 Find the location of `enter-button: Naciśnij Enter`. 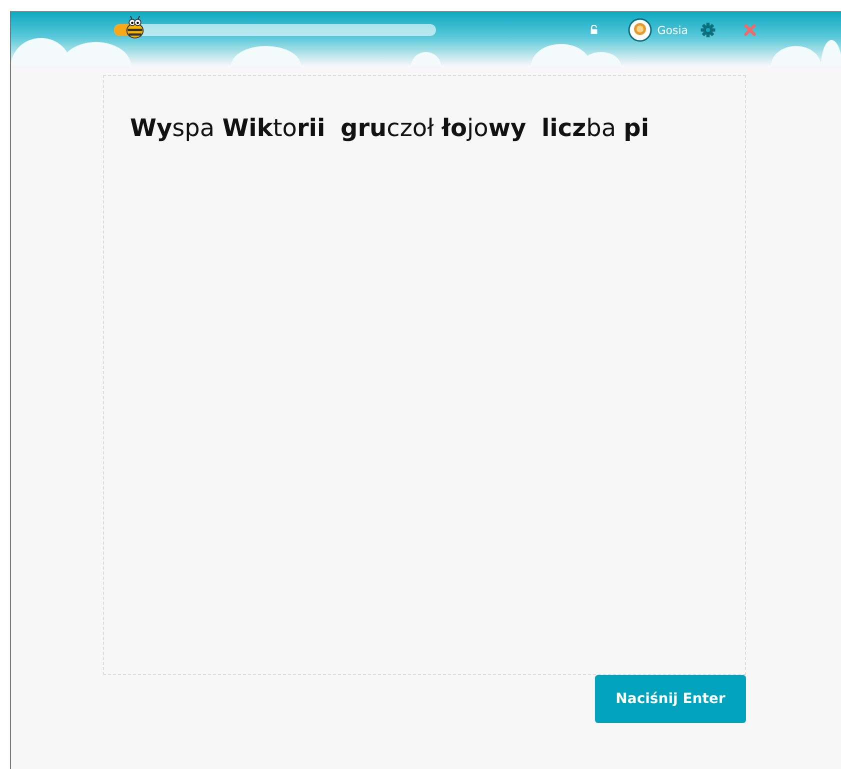

enter-button: Naciśnij Enter is located at coordinates (670, 699).